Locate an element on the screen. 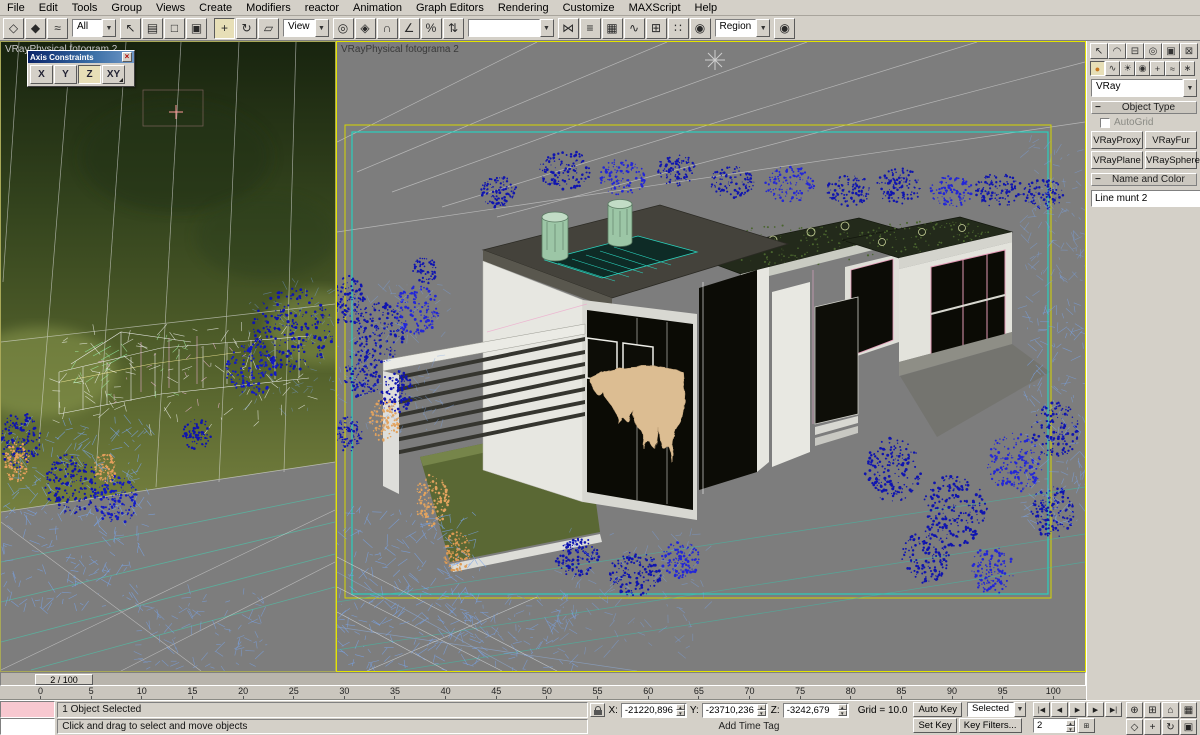  align-icon: ≡ is located at coordinates (590, 28).